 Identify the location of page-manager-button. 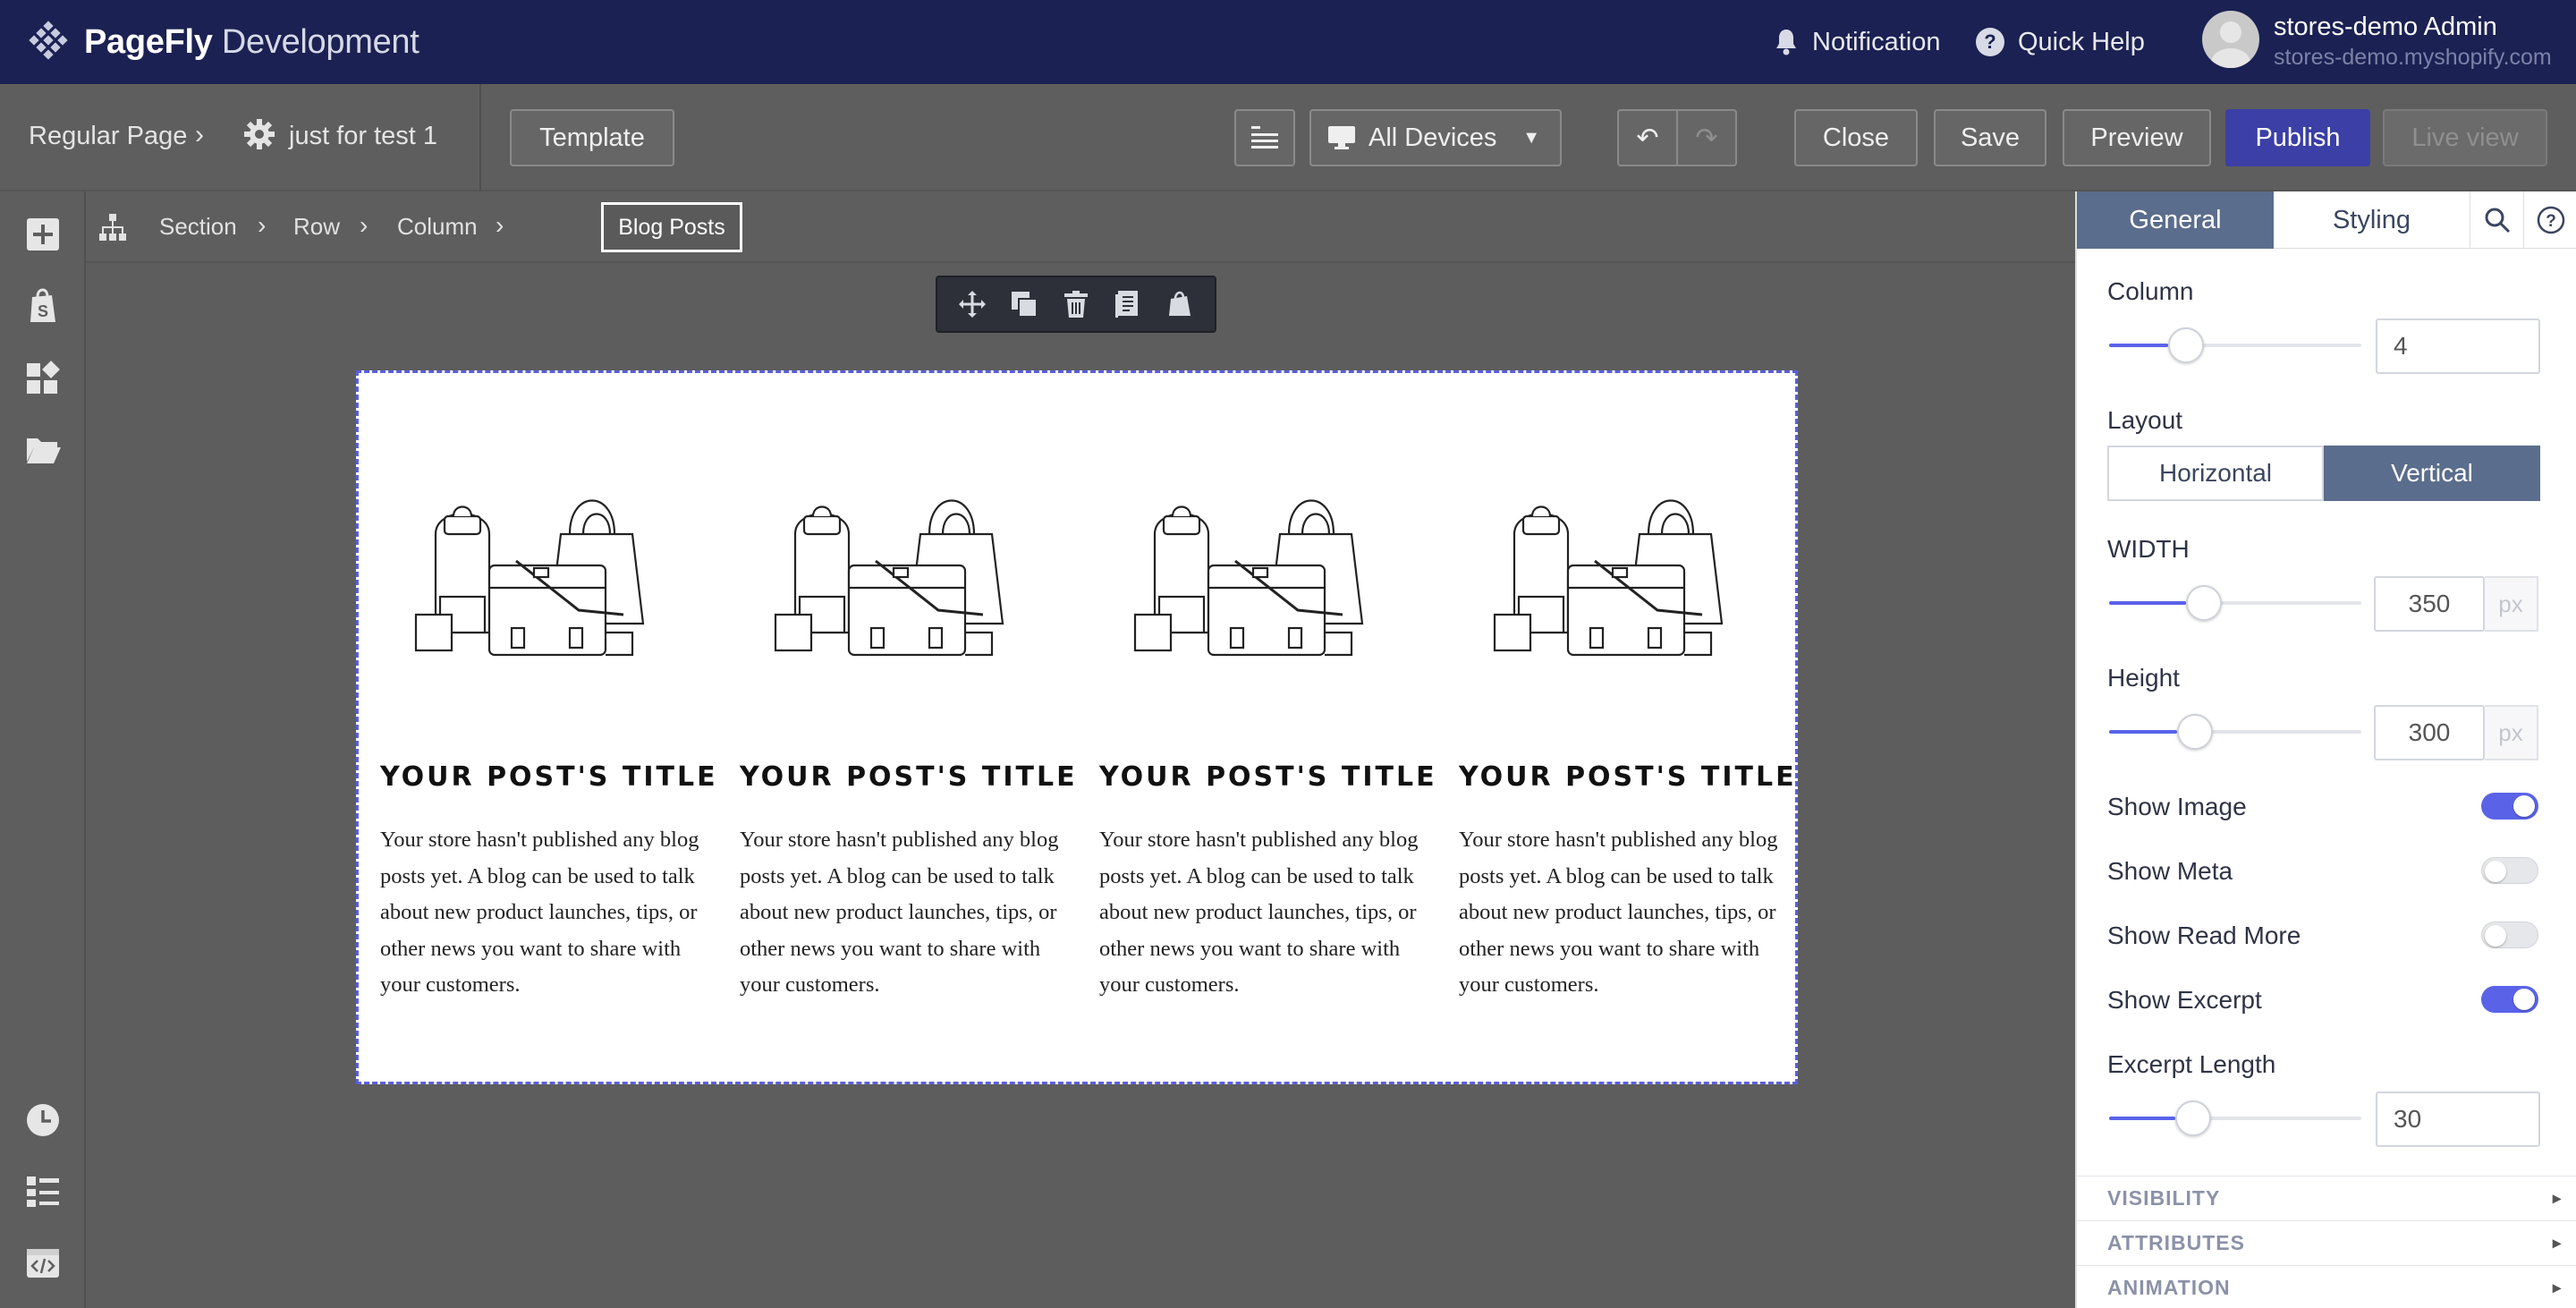
(43, 449).